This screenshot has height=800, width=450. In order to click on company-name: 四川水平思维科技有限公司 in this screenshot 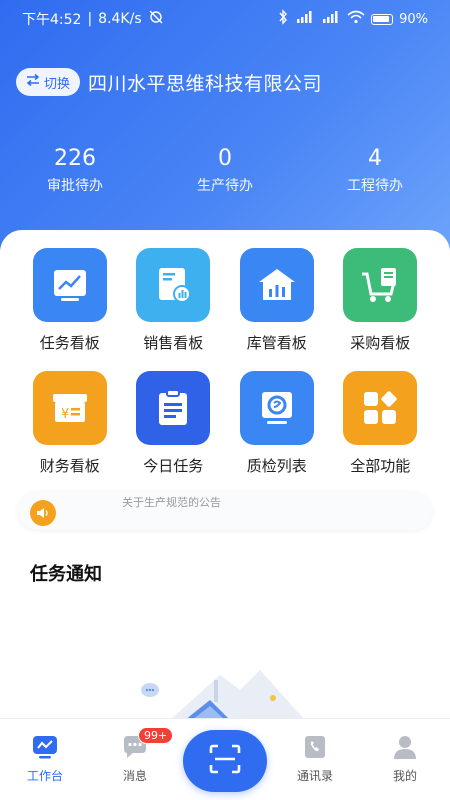, I will do `click(205, 83)`.